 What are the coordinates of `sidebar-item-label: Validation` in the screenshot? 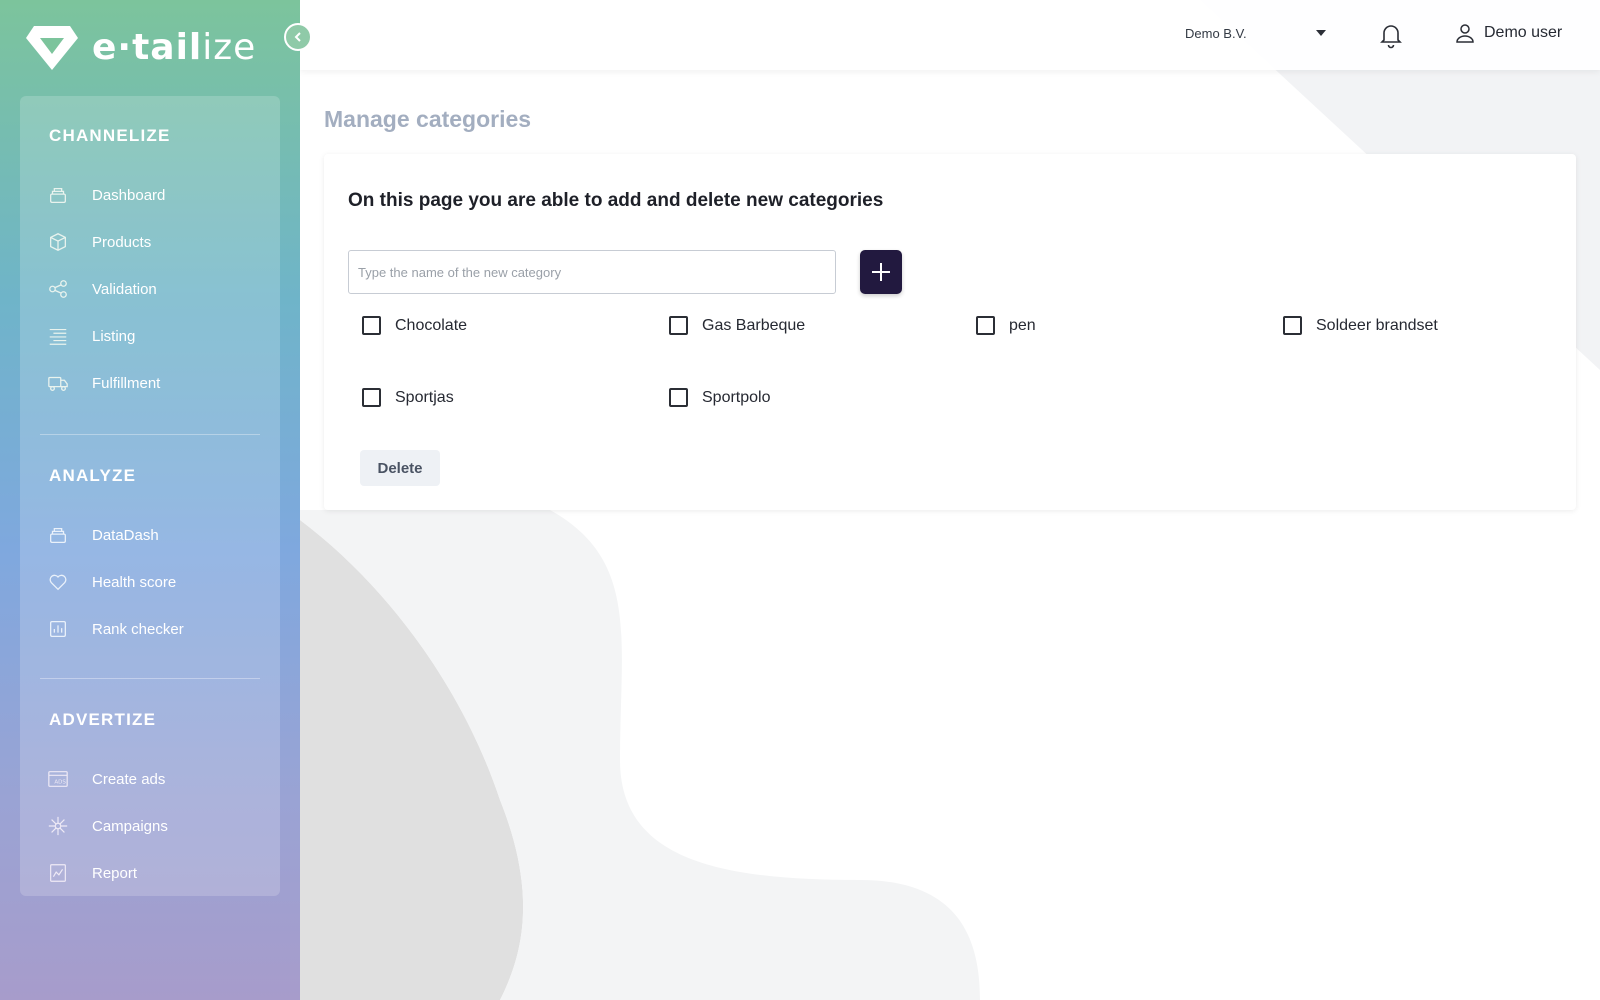 It's located at (124, 289).